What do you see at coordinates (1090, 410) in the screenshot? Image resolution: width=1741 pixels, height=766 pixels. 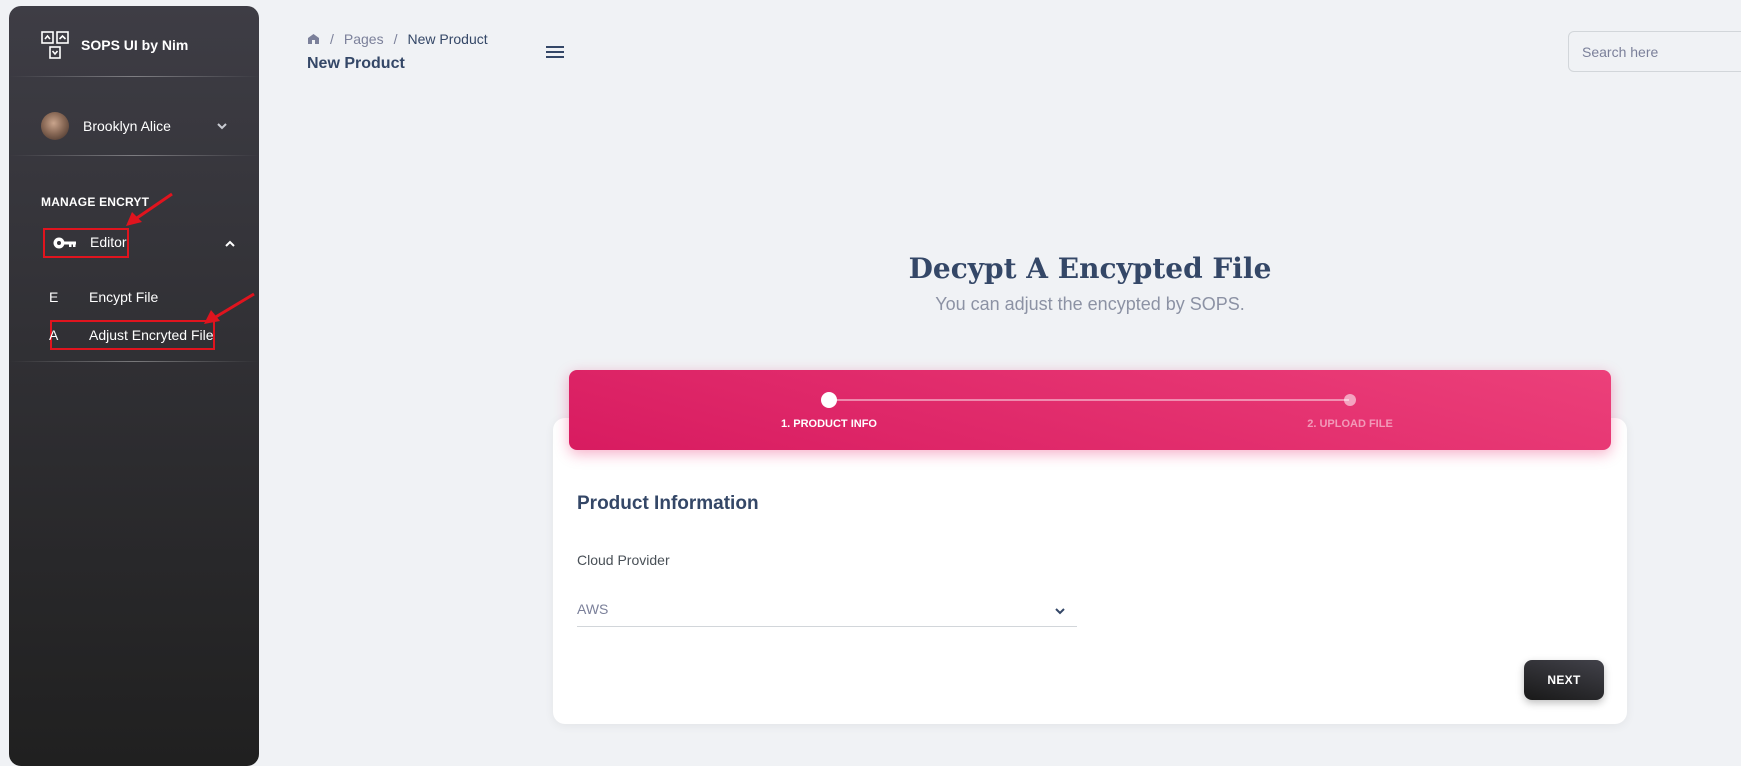 I see `stepper: 1. PRODUCT INFO 2. UPLOAD FILE` at bounding box center [1090, 410].